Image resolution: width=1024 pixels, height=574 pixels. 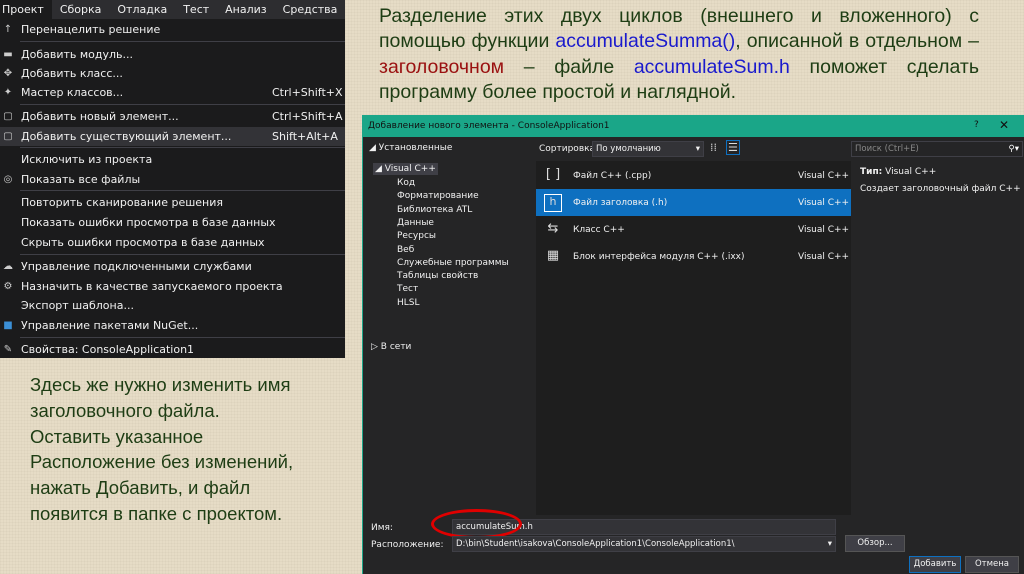 What do you see at coordinates (693, 175) in the screenshot?
I see `template-row: [ ] Файл C++ (.cpp) Visual C++` at bounding box center [693, 175].